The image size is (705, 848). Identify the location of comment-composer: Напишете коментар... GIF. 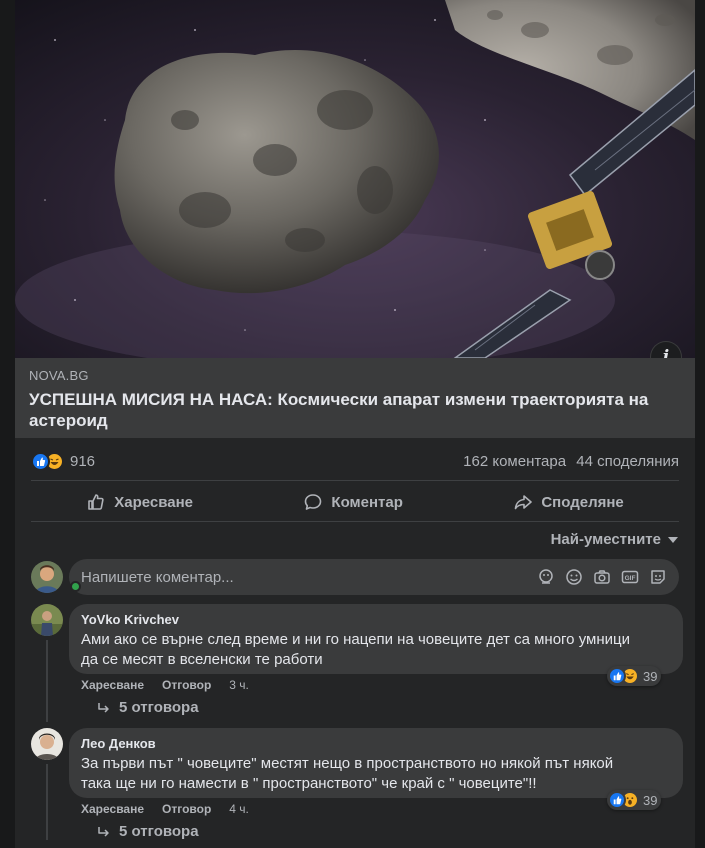
(355, 577).